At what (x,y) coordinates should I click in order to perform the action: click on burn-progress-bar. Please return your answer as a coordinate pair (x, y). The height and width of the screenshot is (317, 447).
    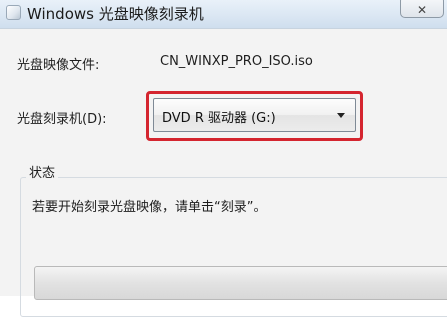
    Looking at the image, I should click on (240, 283).